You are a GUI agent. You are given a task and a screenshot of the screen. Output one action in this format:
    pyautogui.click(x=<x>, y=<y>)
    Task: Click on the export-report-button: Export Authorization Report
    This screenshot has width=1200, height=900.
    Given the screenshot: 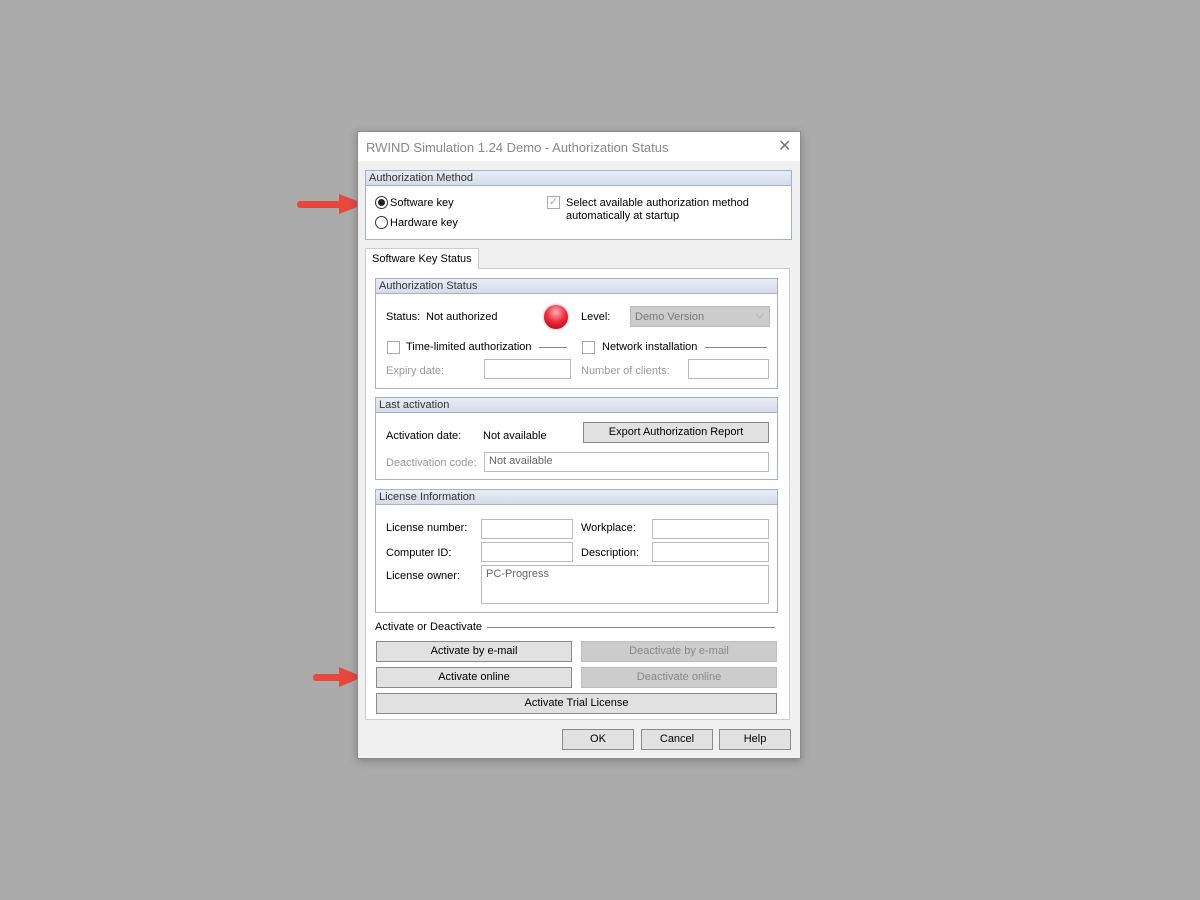 What is the action you would take?
    pyautogui.click(x=676, y=432)
    